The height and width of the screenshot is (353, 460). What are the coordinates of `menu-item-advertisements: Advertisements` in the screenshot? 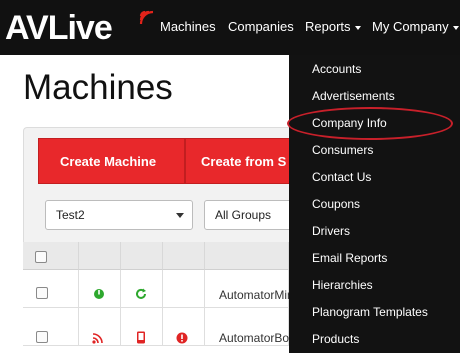 It's located at (353, 96).